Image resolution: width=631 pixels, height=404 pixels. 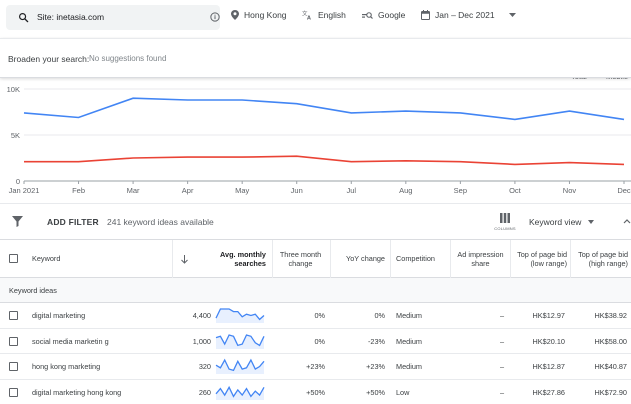 I want to click on bid-high-cell: HK$38.92, so click(x=610, y=315).